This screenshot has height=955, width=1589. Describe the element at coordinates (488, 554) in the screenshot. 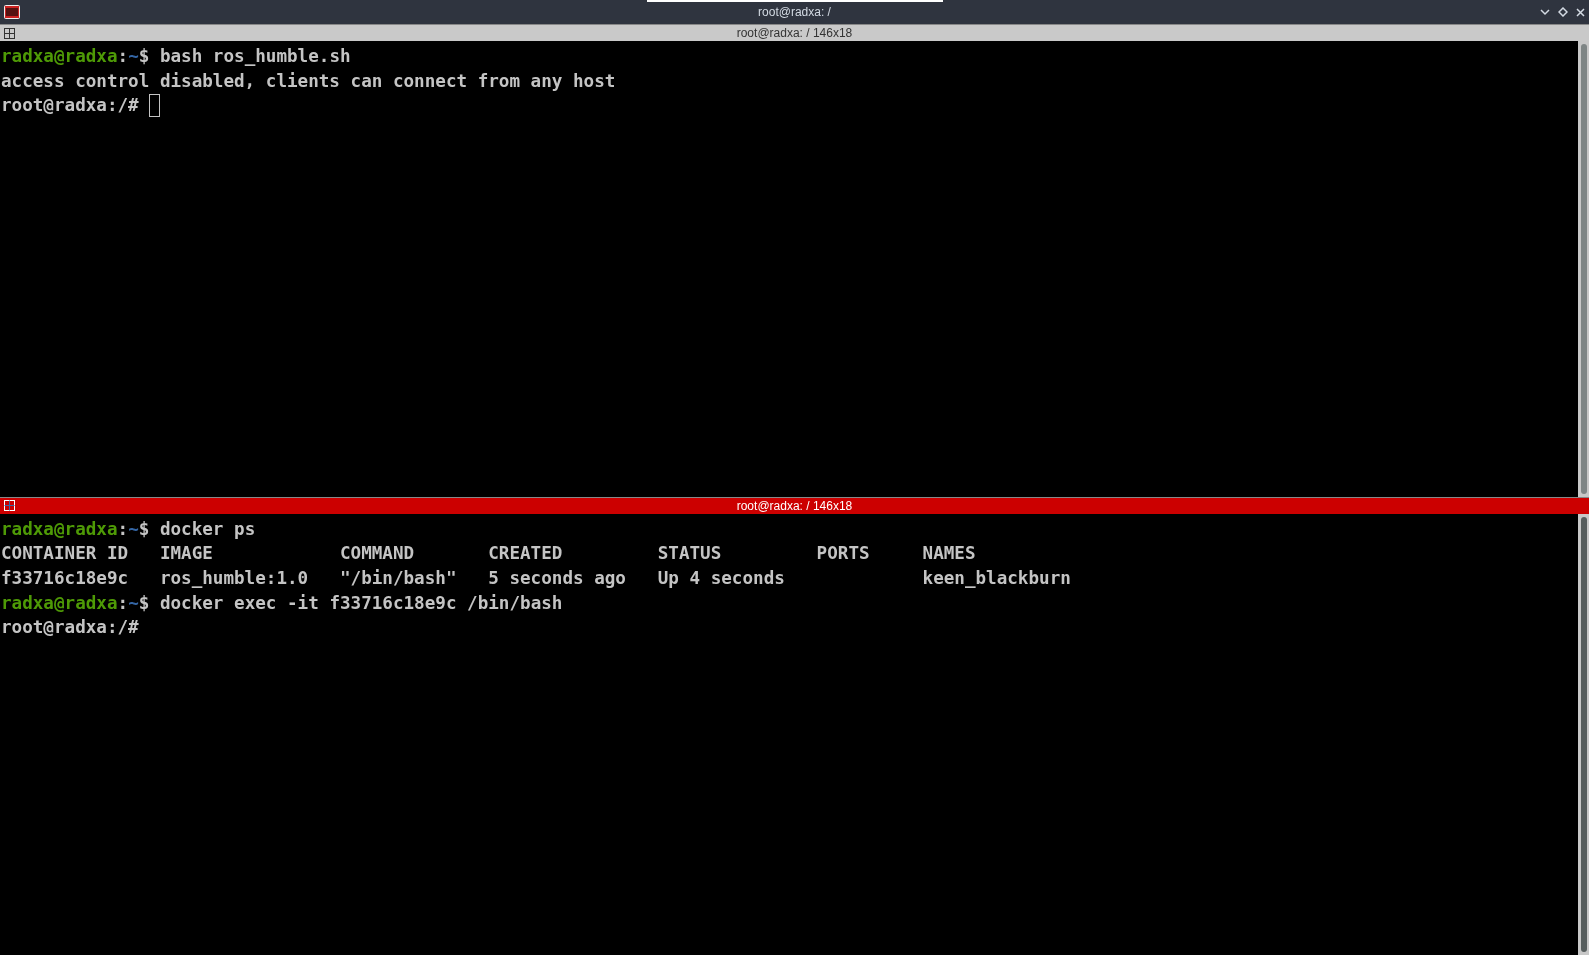

I see `terminal-line: CONTAINER ID IMAGE COMMAND CREATED STATUS PORTS NAMES` at that location.